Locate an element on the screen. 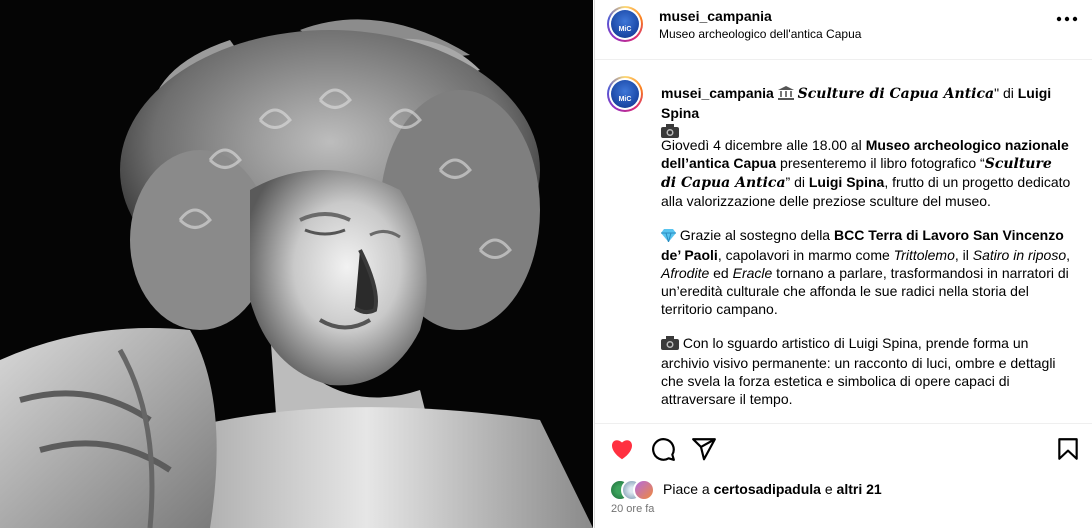 This screenshot has height=528, width=1092. caption-text: Grazie al sostegno della is located at coordinates (755, 235).